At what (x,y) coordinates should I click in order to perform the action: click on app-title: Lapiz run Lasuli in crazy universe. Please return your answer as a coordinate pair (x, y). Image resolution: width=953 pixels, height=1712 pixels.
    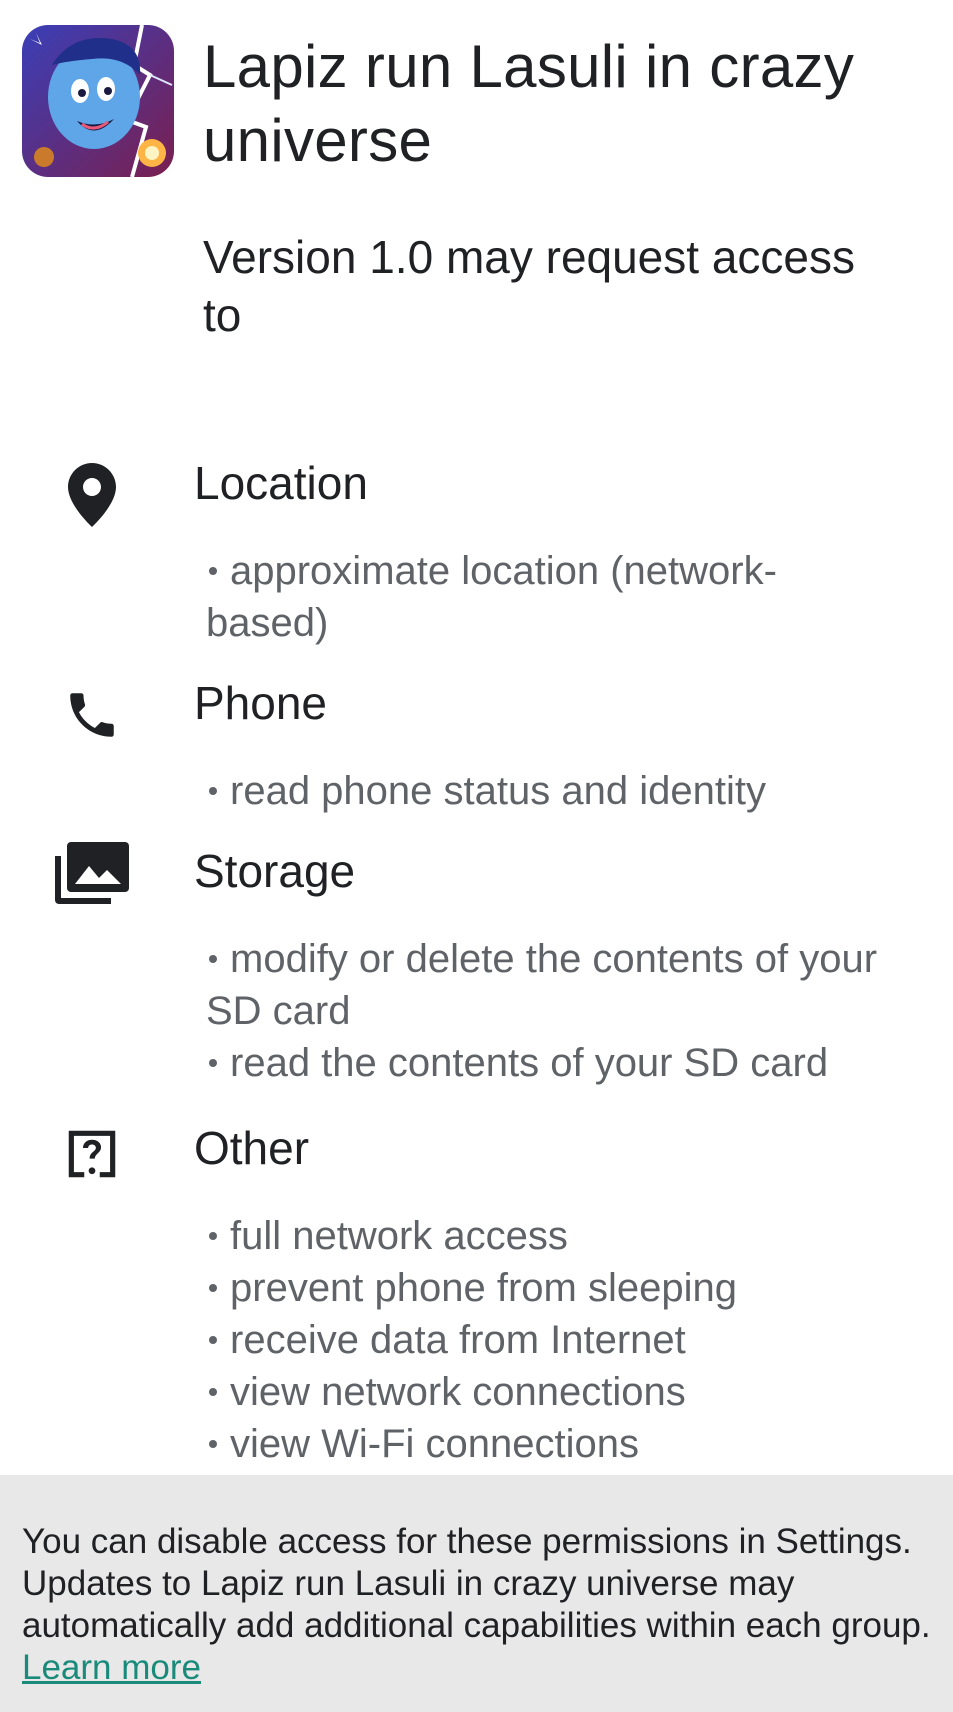
    Looking at the image, I should click on (529, 103).